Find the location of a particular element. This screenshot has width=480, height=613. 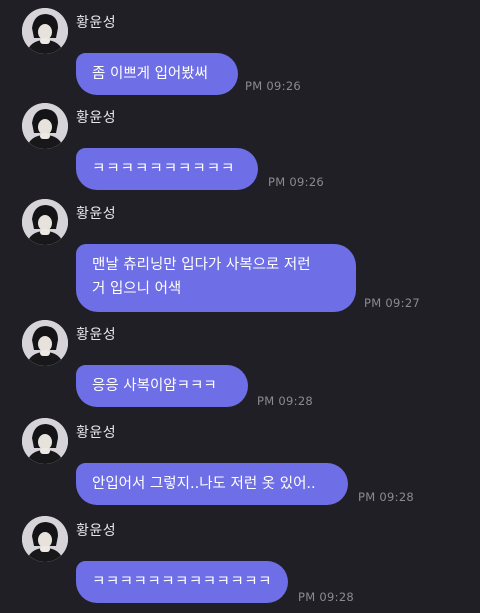

message-bubble: 맨날 츄리닝만 입다가 사복으로 저런 거 입으니 어색 is located at coordinates (216, 278).